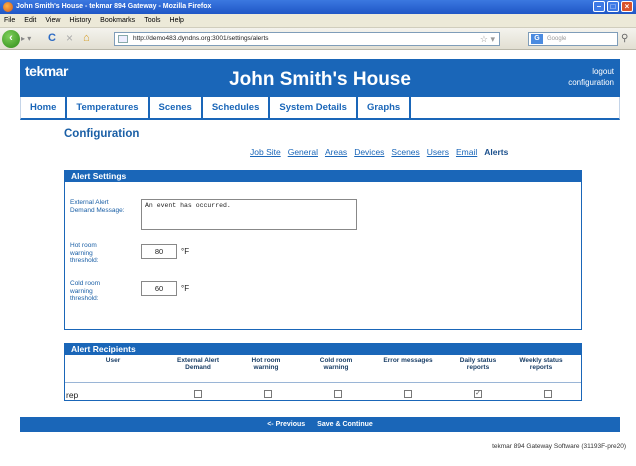 The image size is (636, 466). Describe the element at coordinates (591, 82) in the screenshot. I see `configuration-link: configuration` at that location.